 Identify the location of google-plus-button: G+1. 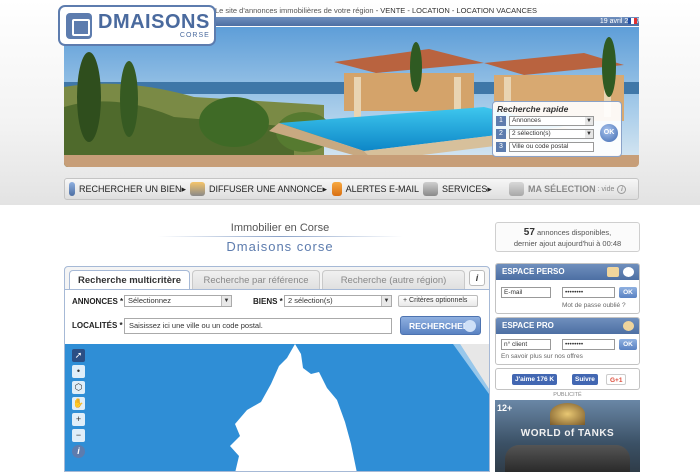
(616, 379).